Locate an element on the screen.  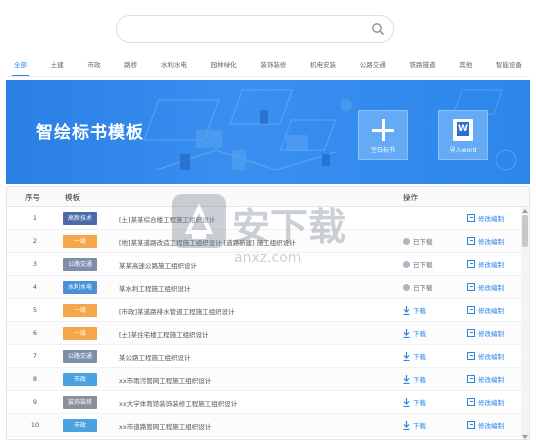
template-title: 某水利工程施工组织设计 is located at coordinates (155, 288).